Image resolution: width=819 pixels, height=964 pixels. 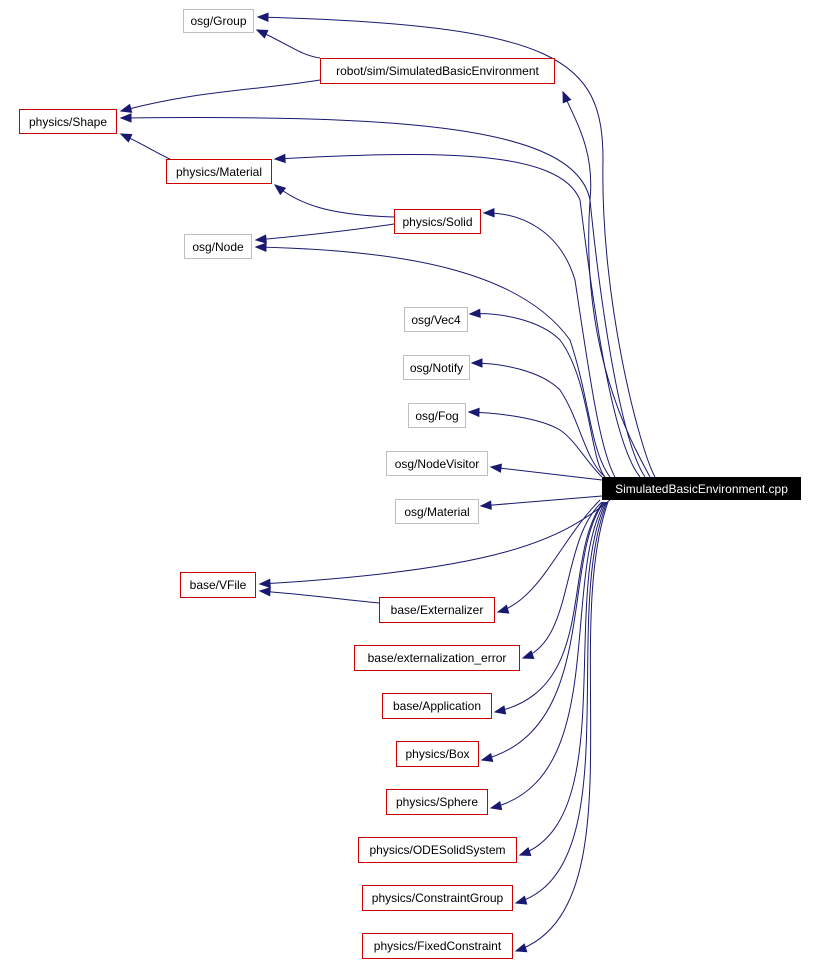 I want to click on node-physics-fixedconstraint: physics/FixedConstraint, so click(x=437, y=946).